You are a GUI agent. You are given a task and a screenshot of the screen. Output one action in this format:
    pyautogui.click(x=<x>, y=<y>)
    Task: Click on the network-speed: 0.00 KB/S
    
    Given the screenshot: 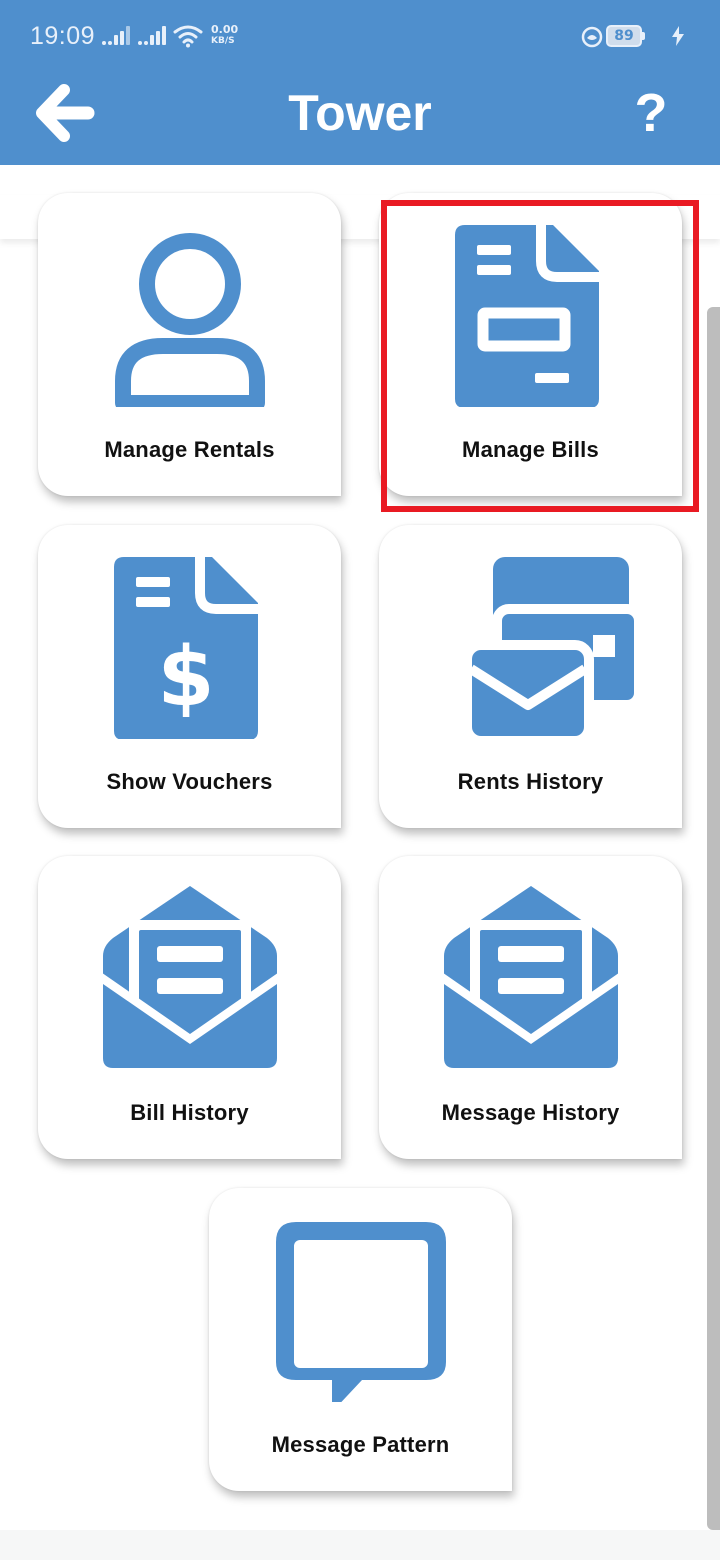 What is the action you would take?
    pyautogui.click(x=231, y=35)
    